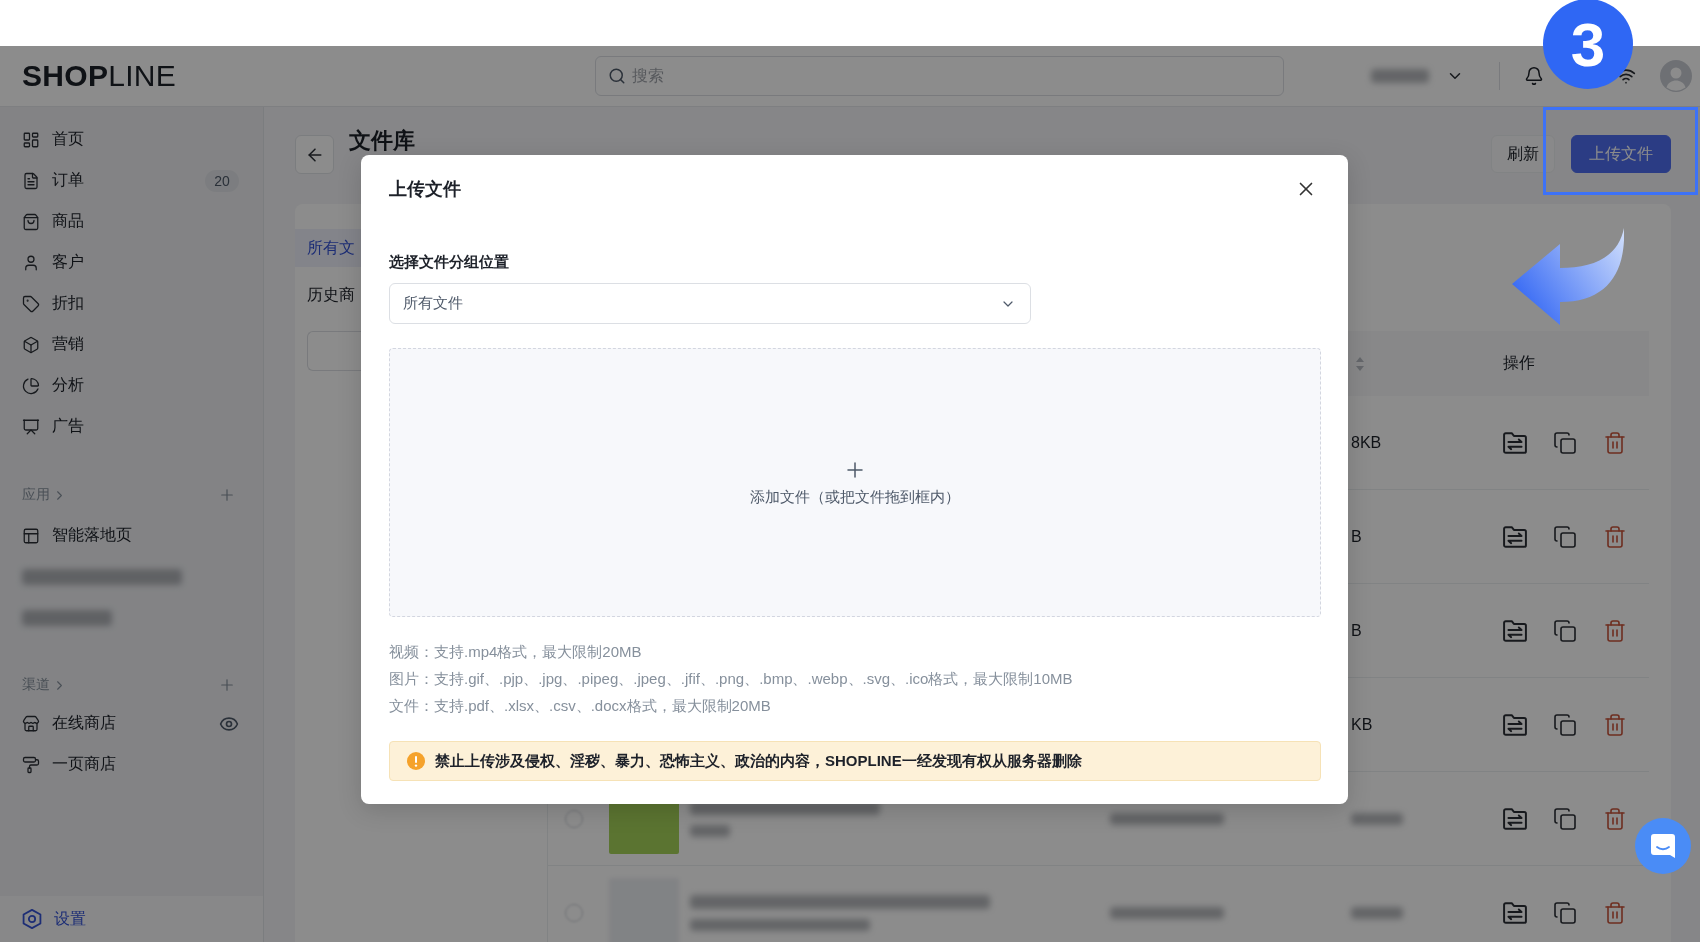 The height and width of the screenshot is (942, 1700). What do you see at coordinates (131, 221) in the screenshot?
I see `nav-item: 商品` at bounding box center [131, 221].